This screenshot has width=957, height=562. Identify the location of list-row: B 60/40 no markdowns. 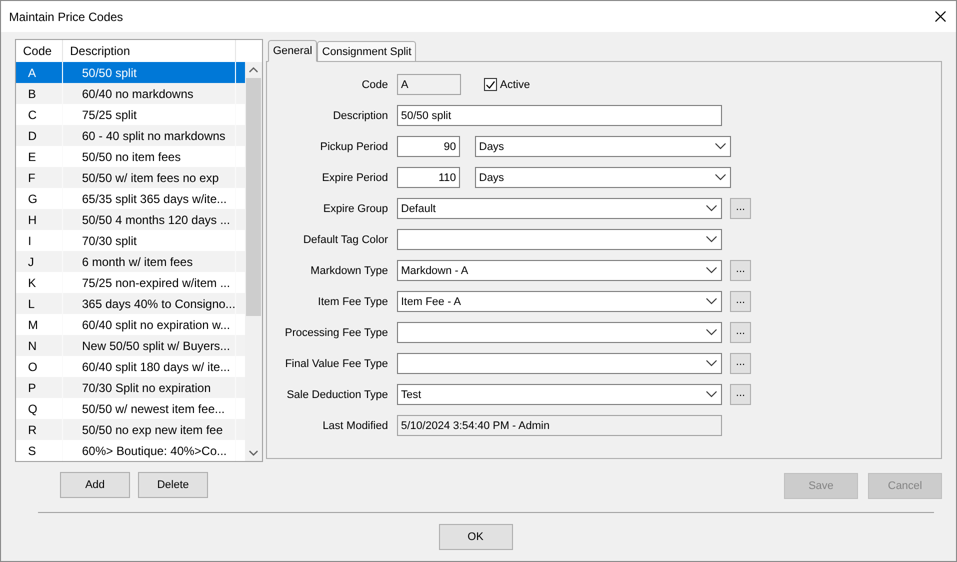
(130, 93).